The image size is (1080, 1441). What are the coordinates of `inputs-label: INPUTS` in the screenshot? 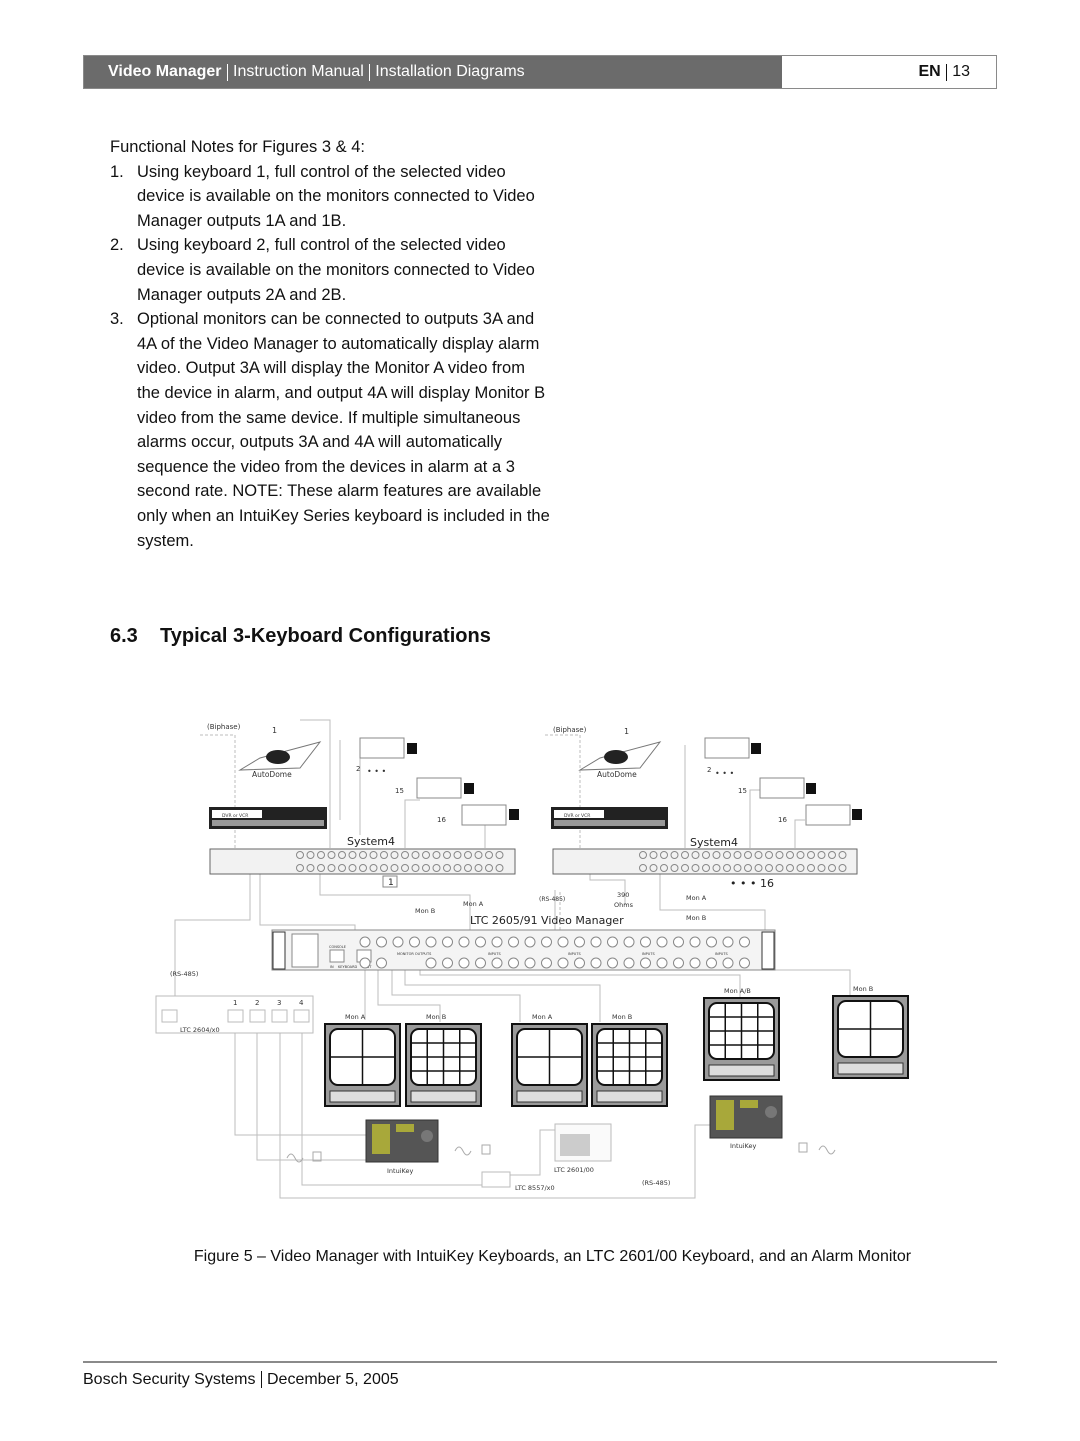 It's located at (721, 954).